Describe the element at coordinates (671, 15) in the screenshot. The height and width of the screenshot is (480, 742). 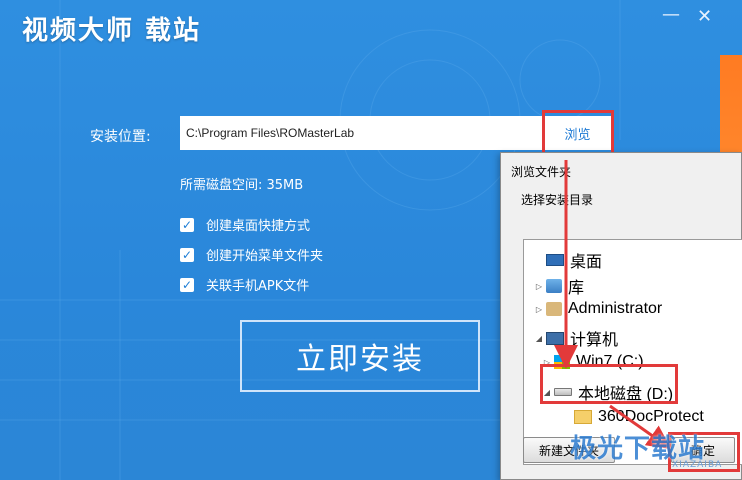
I see `minimize-icon: —` at that location.